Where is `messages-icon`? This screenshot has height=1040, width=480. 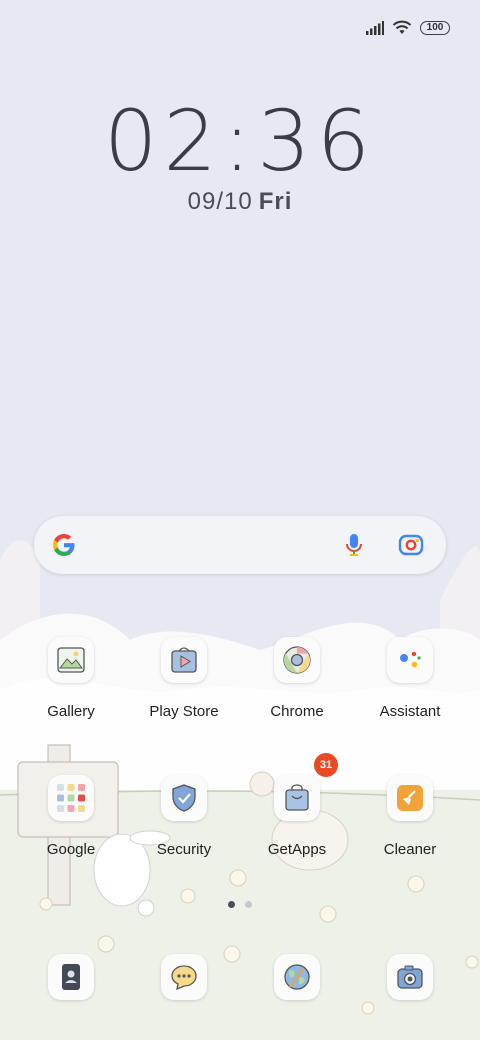 messages-icon is located at coordinates (184, 977).